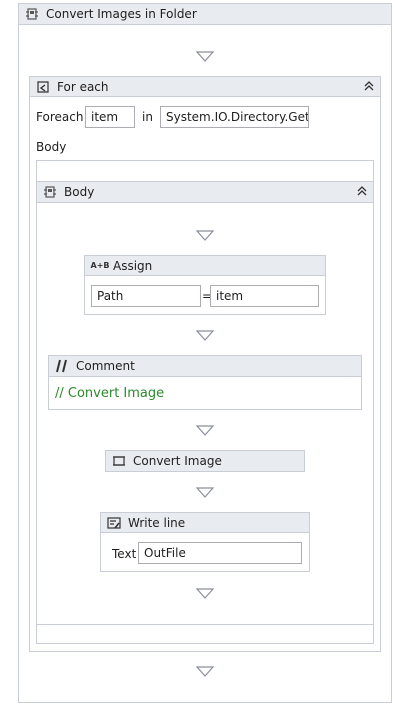  What do you see at coordinates (205, 522) in the screenshot?
I see `writeline-header: Write line` at bounding box center [205, 522].